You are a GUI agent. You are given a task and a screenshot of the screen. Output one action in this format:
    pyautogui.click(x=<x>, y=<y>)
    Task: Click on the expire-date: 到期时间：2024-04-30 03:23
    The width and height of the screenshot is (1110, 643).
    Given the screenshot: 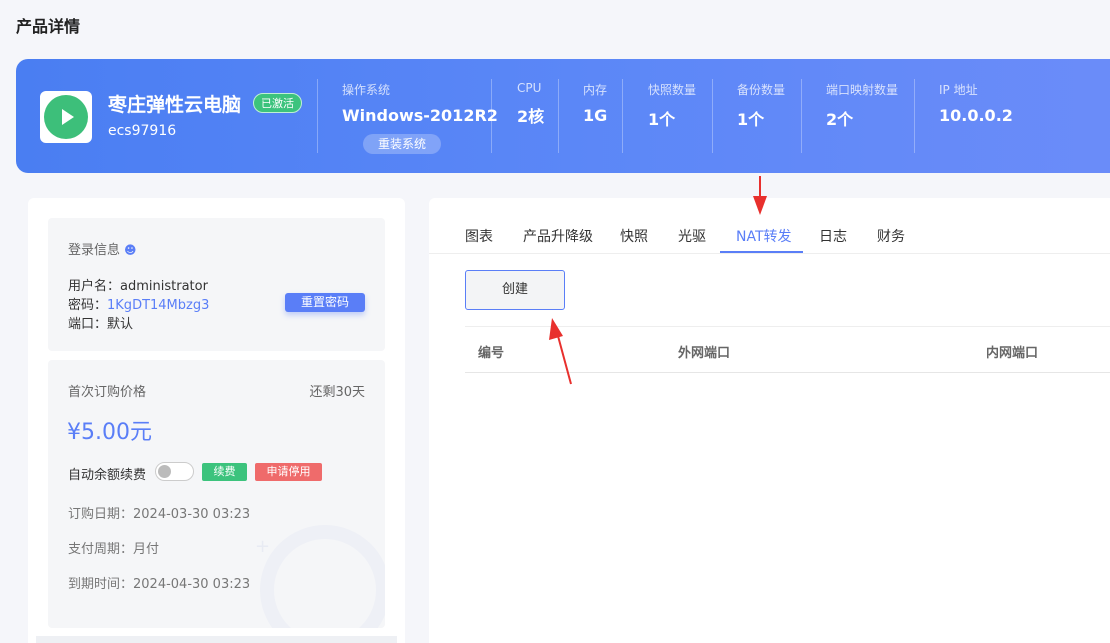 What is the action you would take?
    pyautogui.click(x=159, y=584)
    